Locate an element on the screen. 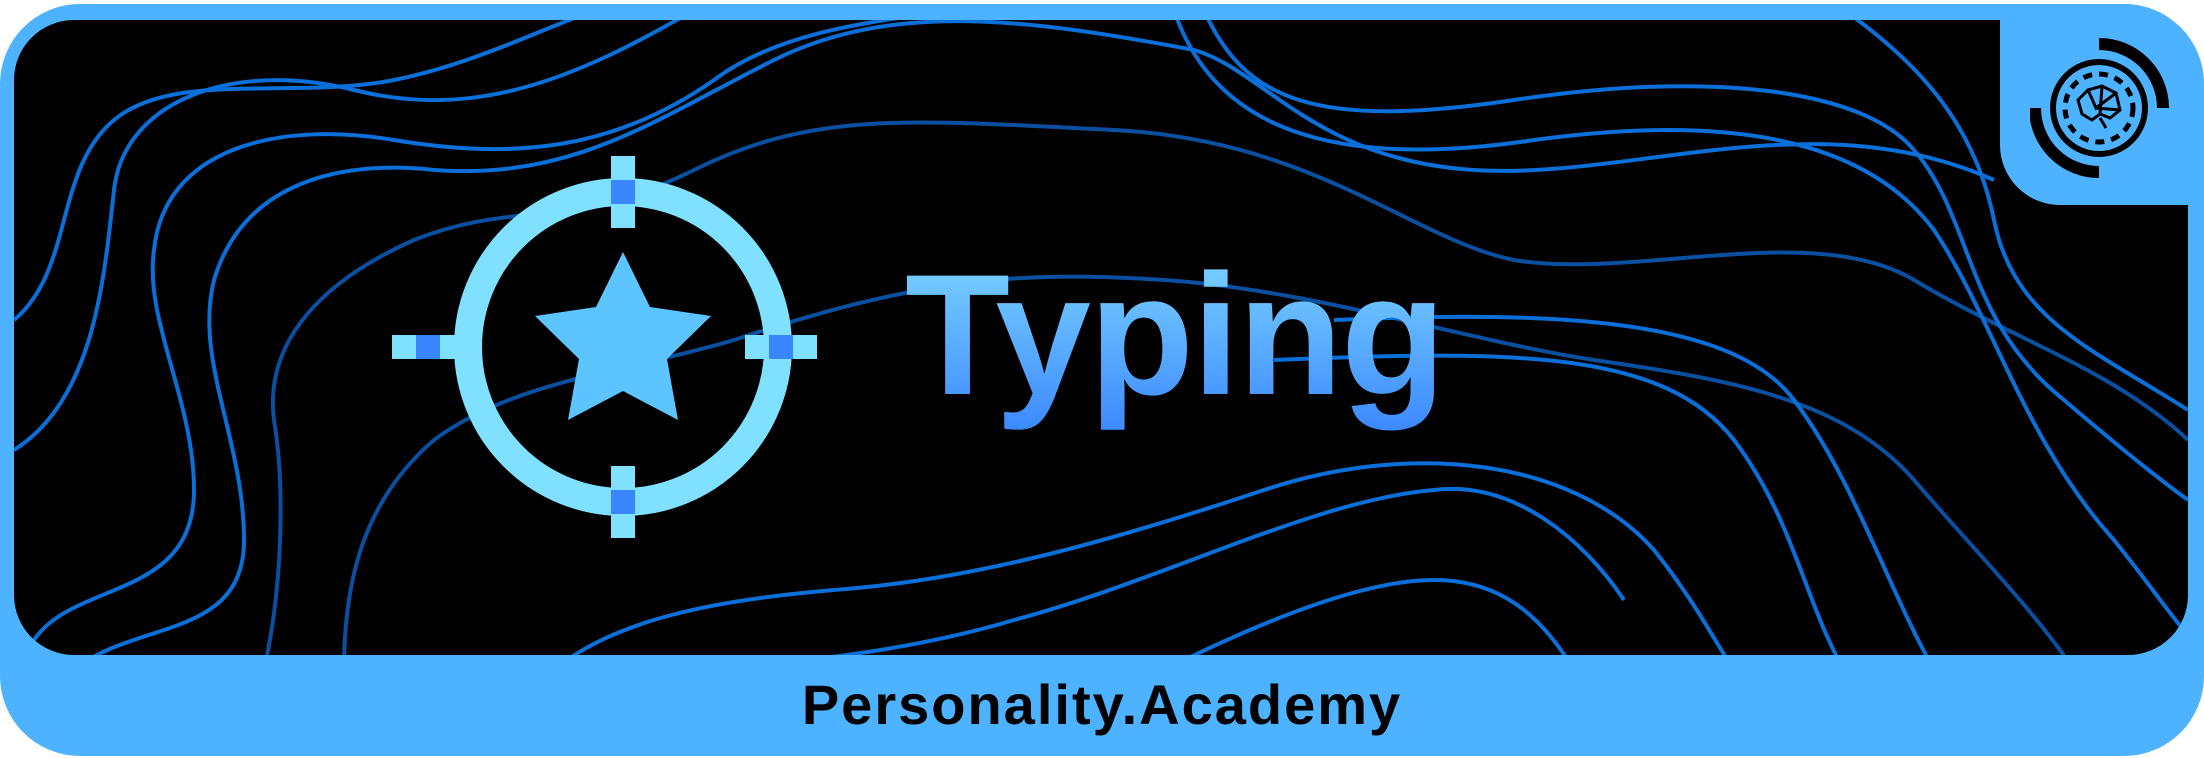 The width and height of the screenshot is (2204, 758). target-star-icon is located at coordinates (625, 352).